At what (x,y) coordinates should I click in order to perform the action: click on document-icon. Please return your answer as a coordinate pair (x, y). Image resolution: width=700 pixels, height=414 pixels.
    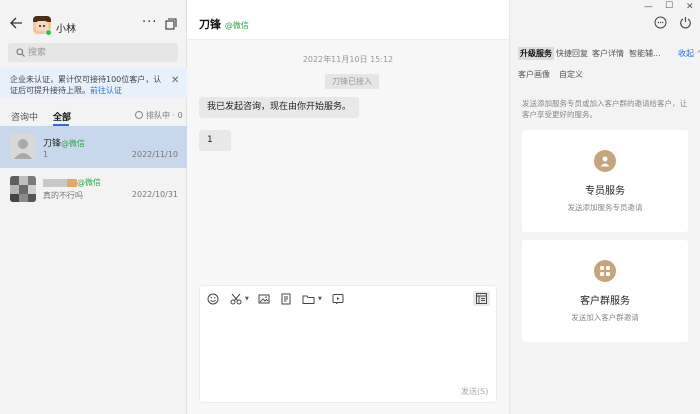
    Looking at the image, I should click on (286, 299).